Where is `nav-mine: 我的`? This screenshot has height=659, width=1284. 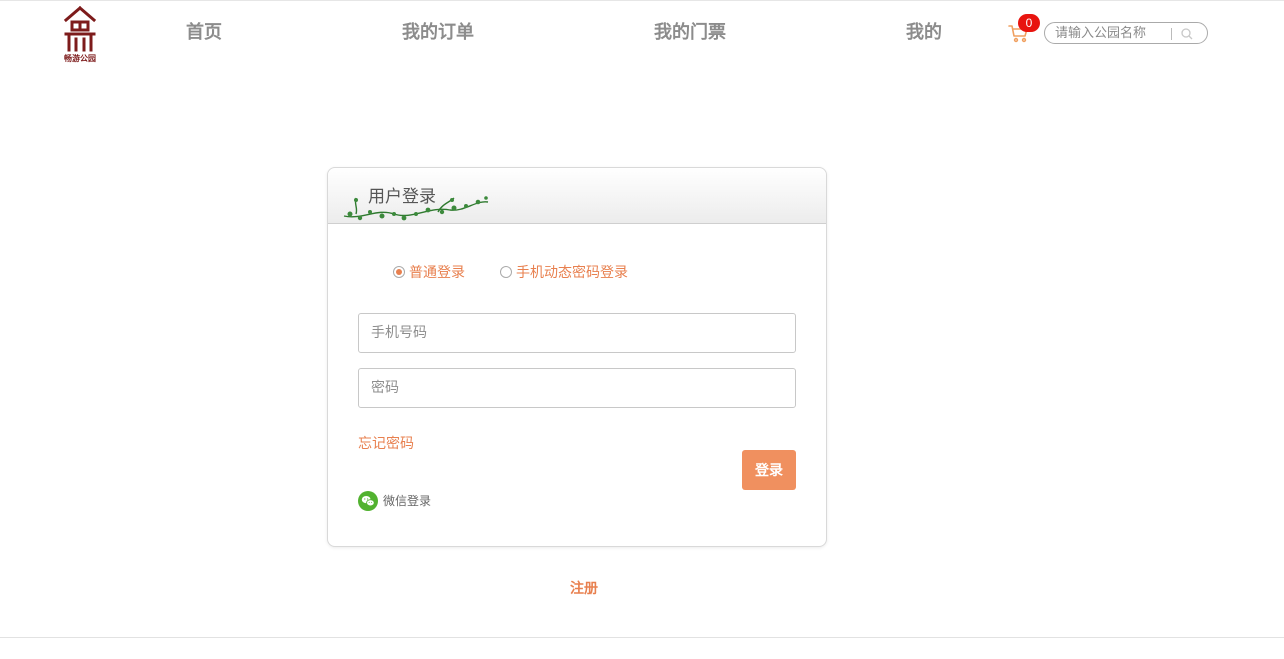
nav-mine: 我的 is located at coordinates (924, 33).